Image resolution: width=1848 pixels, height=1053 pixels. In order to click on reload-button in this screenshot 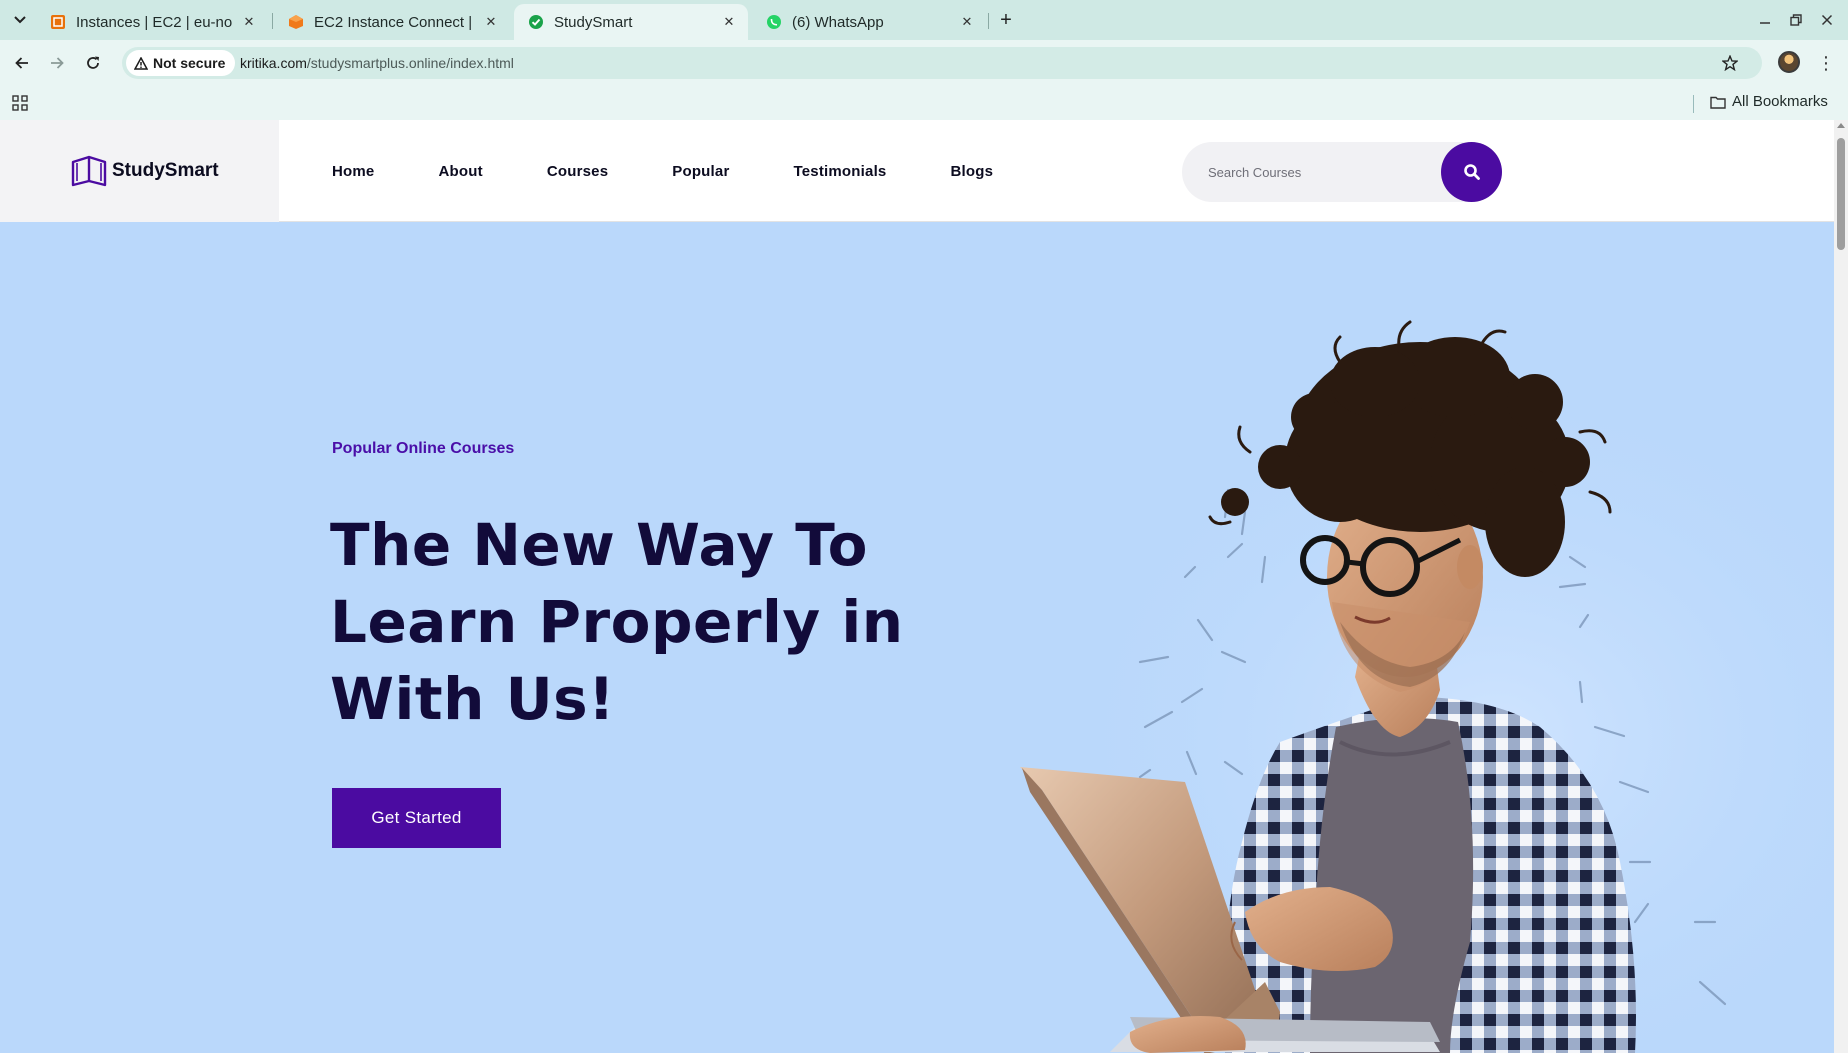, I will do `click(93, 63)`.